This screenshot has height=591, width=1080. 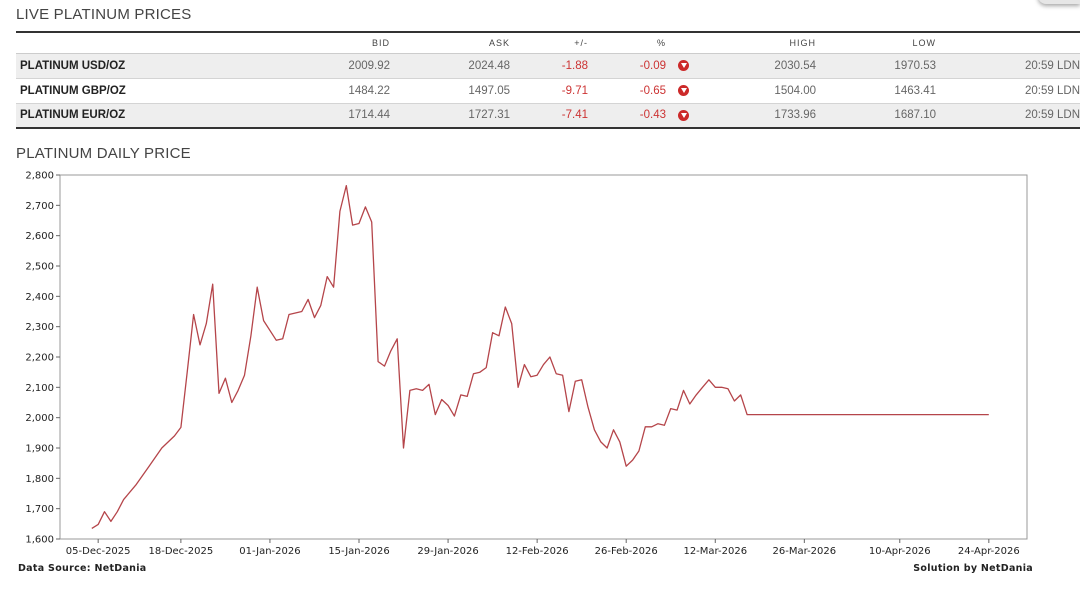 I want to click on y-tick-label: 1,800, so click(x=39, y=479).